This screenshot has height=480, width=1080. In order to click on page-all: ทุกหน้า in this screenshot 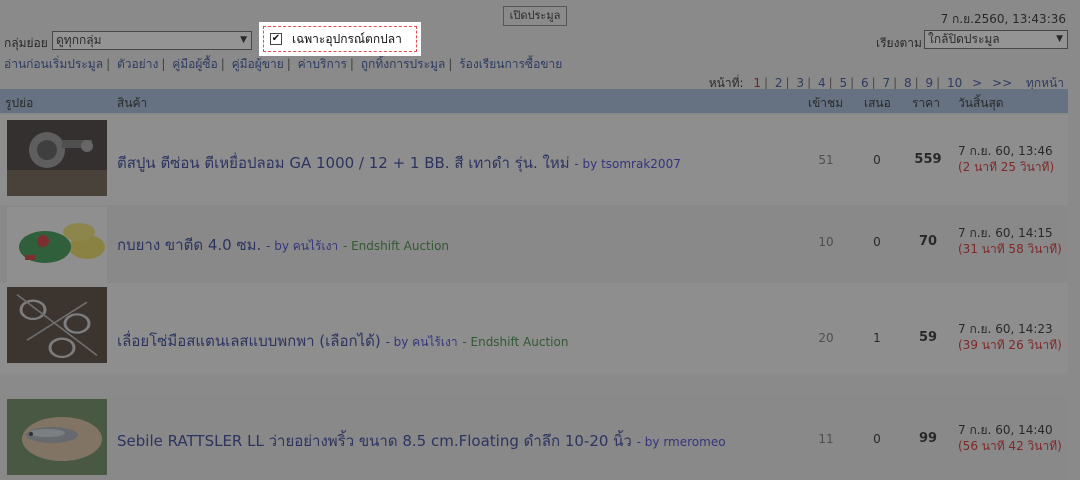, I will do `click(1045, 83)`.